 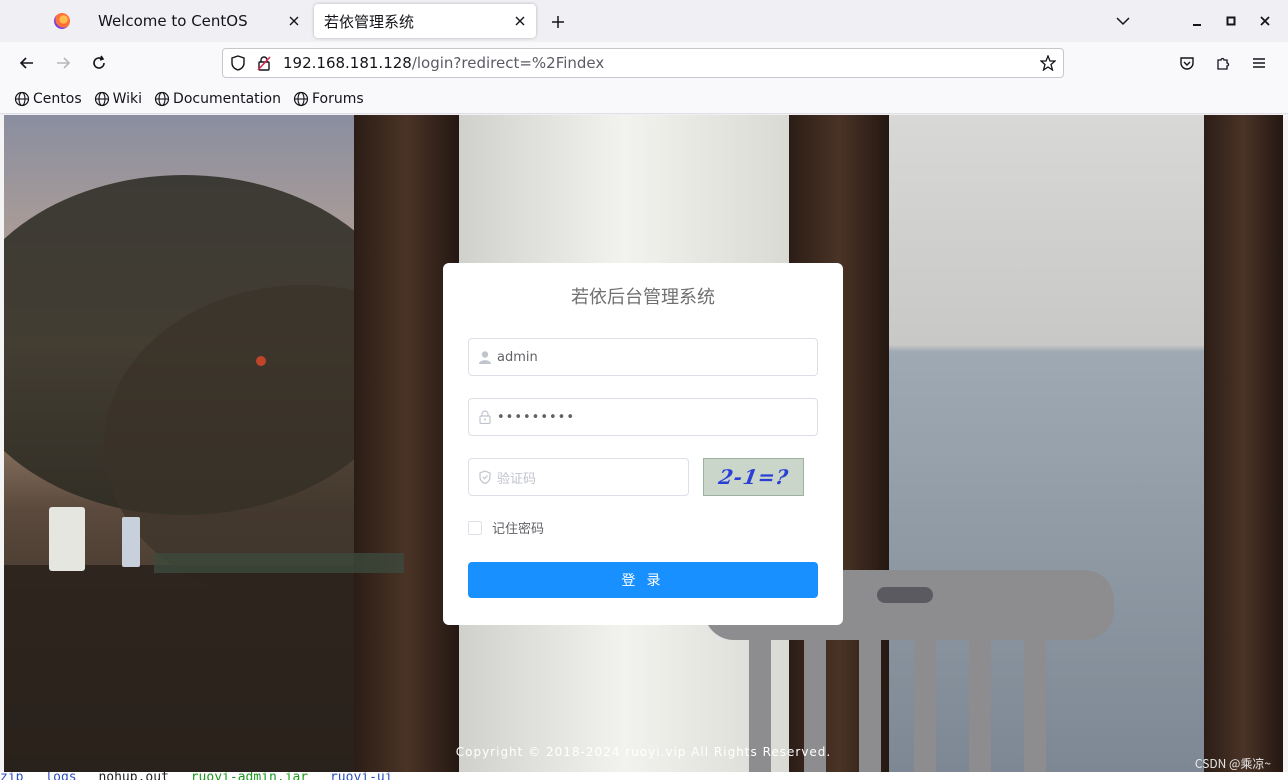 I want to click on captcha-image: 2-1=?, so click(x=753, y=477).